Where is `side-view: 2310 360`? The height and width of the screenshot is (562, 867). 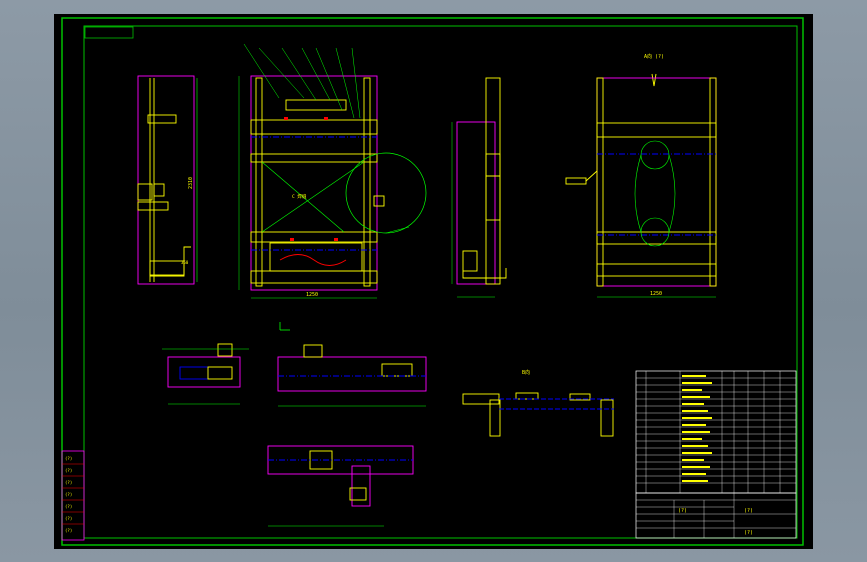
side-view: 2310 360 is located at coordinates (167, 180).